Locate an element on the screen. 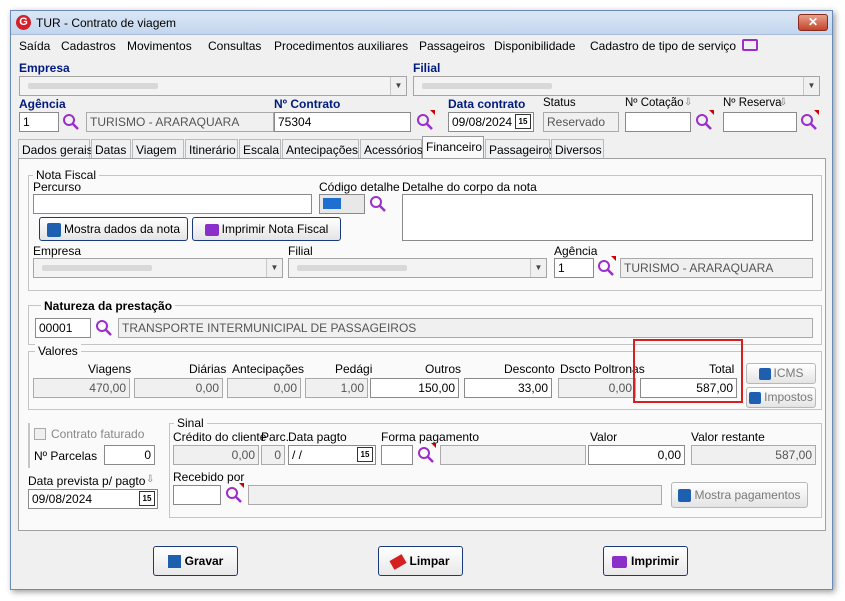 The image size is (845, 601). contrato-faturado-checkbox is located at coordinates (40, 434).